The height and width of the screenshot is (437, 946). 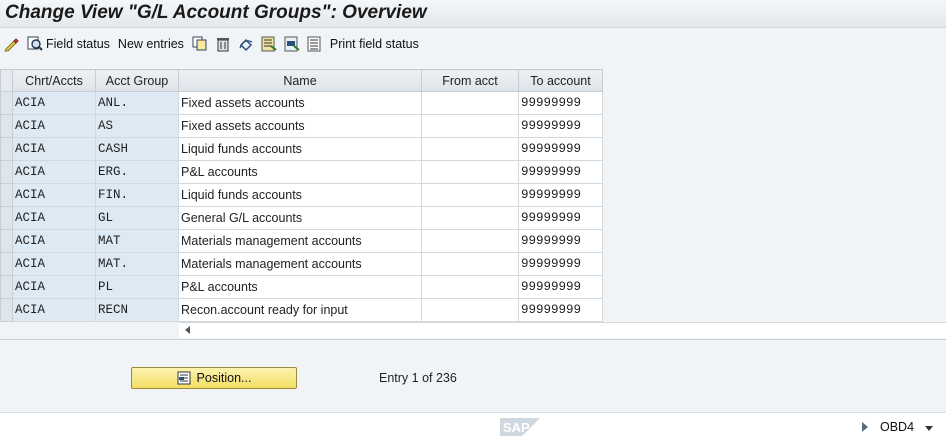 What do you see at coordinates (137, 80) in the screenshot?
I see `column-header-account-group: Acct Group` at bounding box center [137, 80].